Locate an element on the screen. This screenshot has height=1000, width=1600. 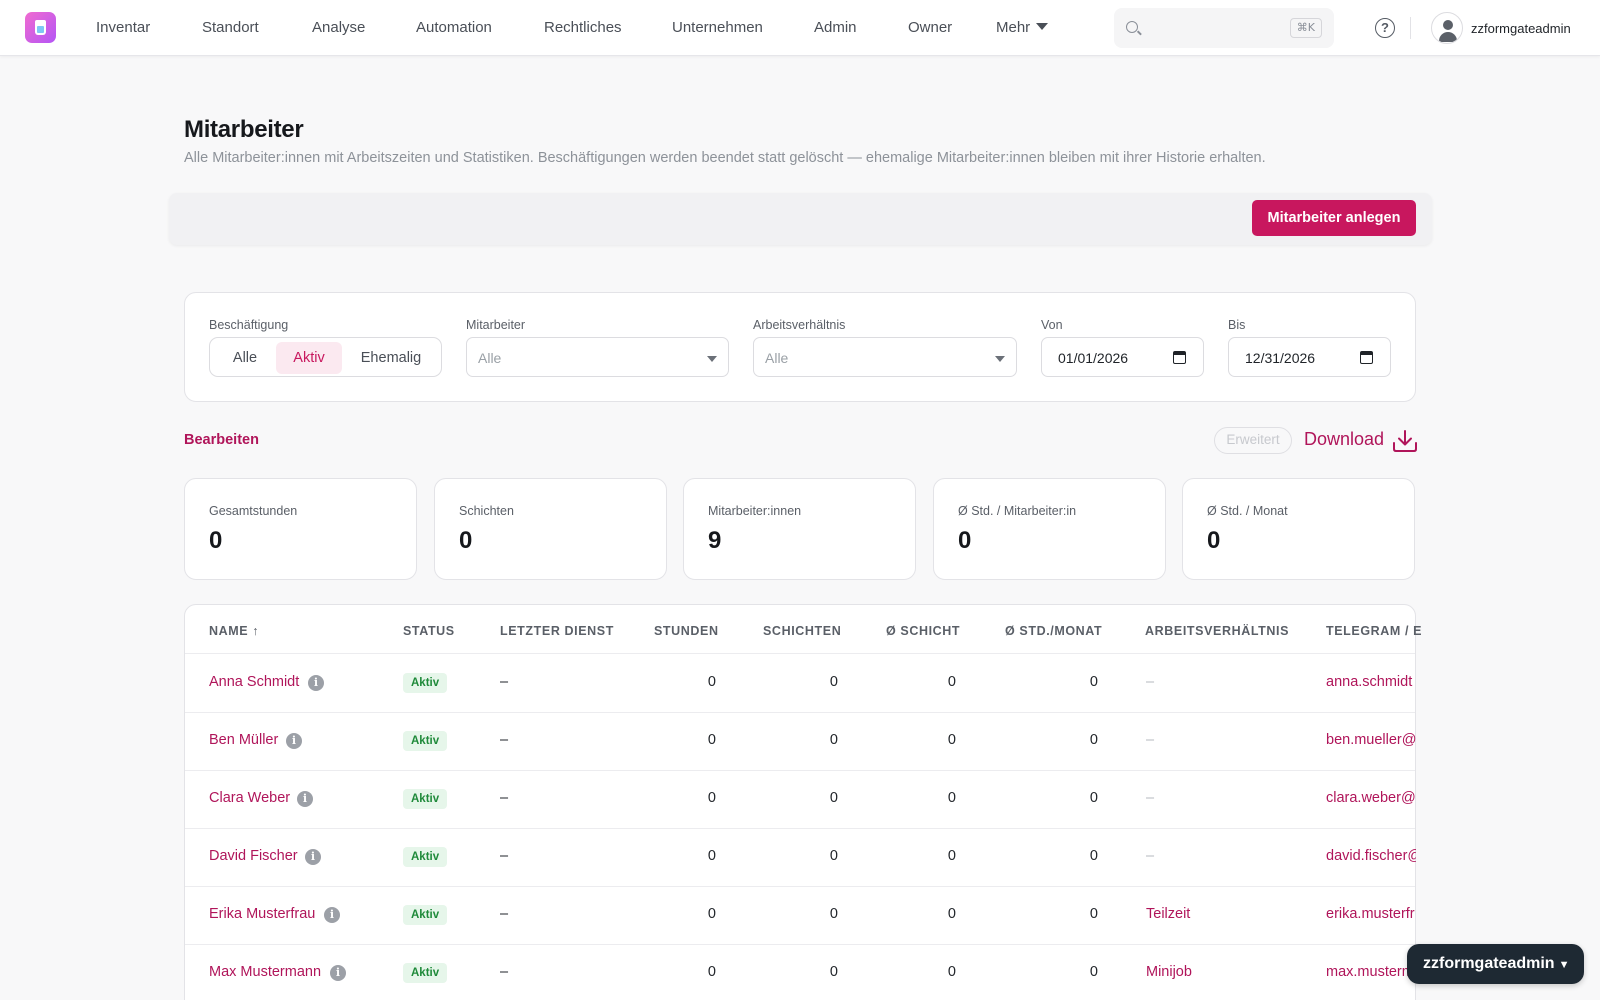
contract-select-value: Alle is located at coordinates (777, 358).